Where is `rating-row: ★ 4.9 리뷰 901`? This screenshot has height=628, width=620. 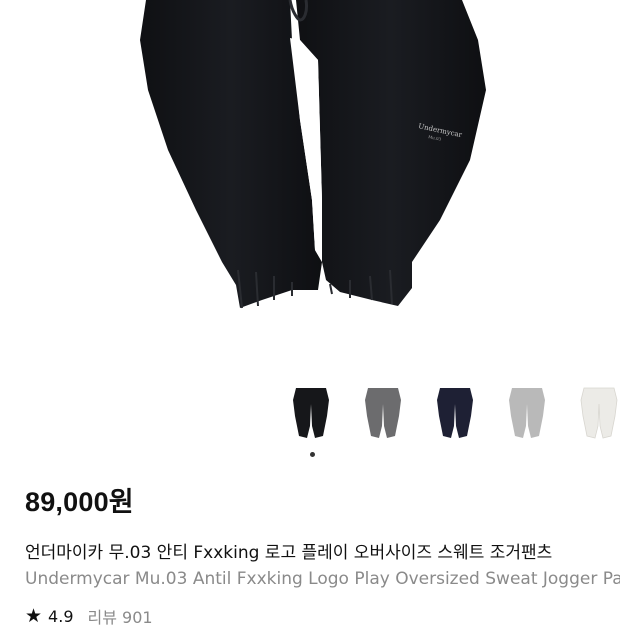 rating-row: ★ 4.9 리뷰 901 is located at coordinates (175, 616).